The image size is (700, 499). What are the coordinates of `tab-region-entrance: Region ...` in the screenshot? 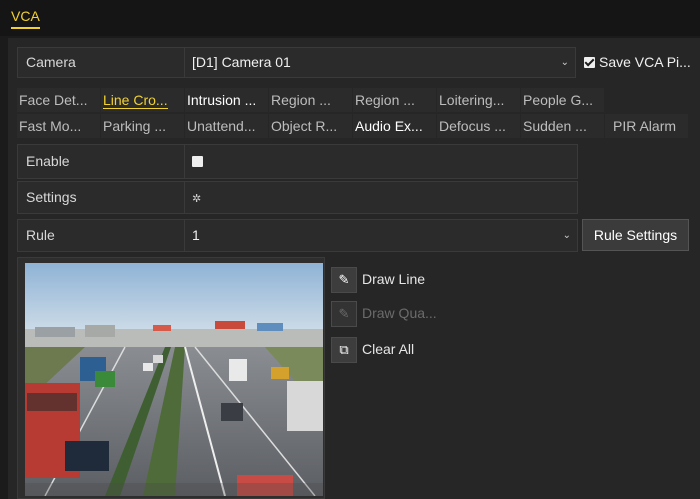 It's located at (310, 100).